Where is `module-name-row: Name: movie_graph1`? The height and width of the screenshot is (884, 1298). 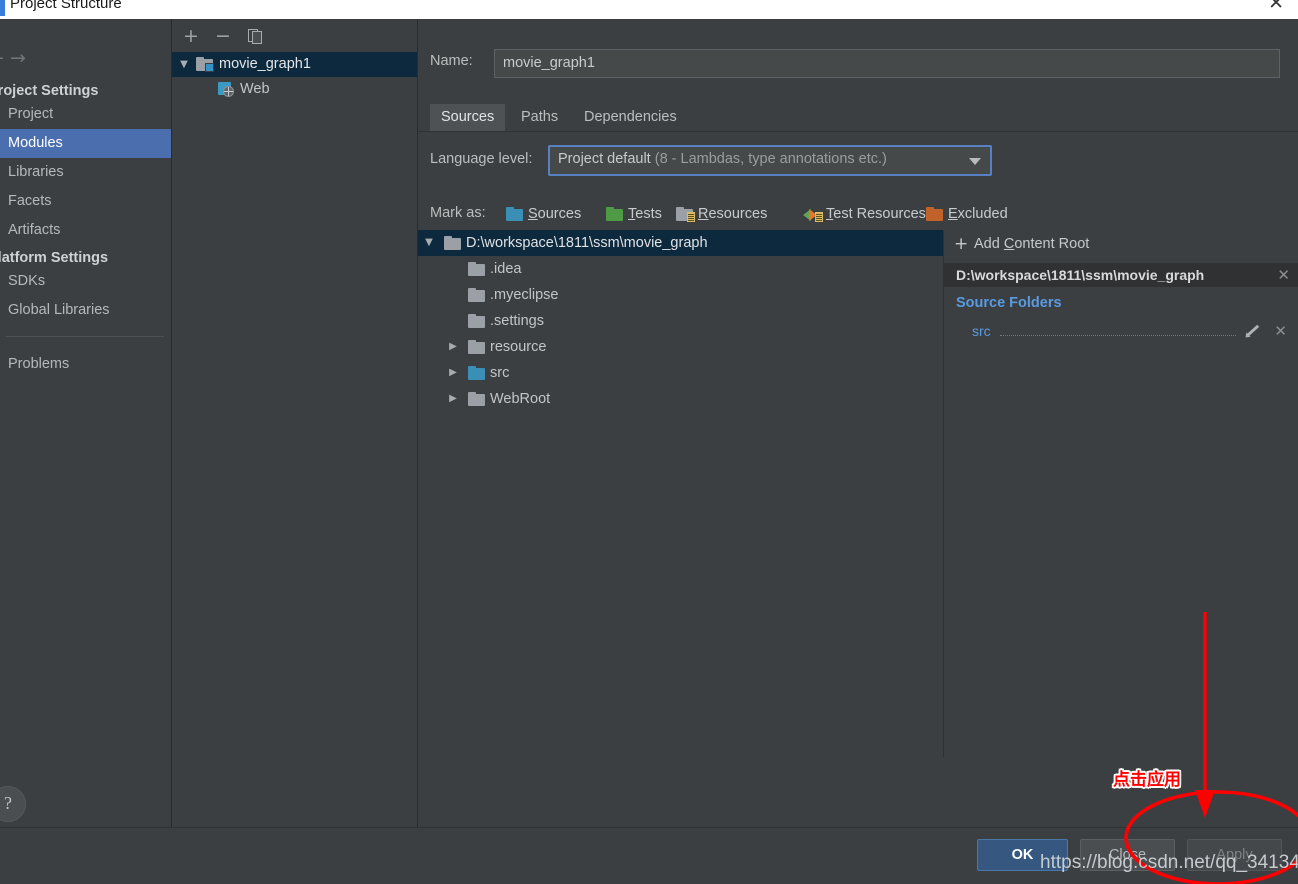 module-name-row: Name: movie_graph1 is located at coordinates (858, 64).